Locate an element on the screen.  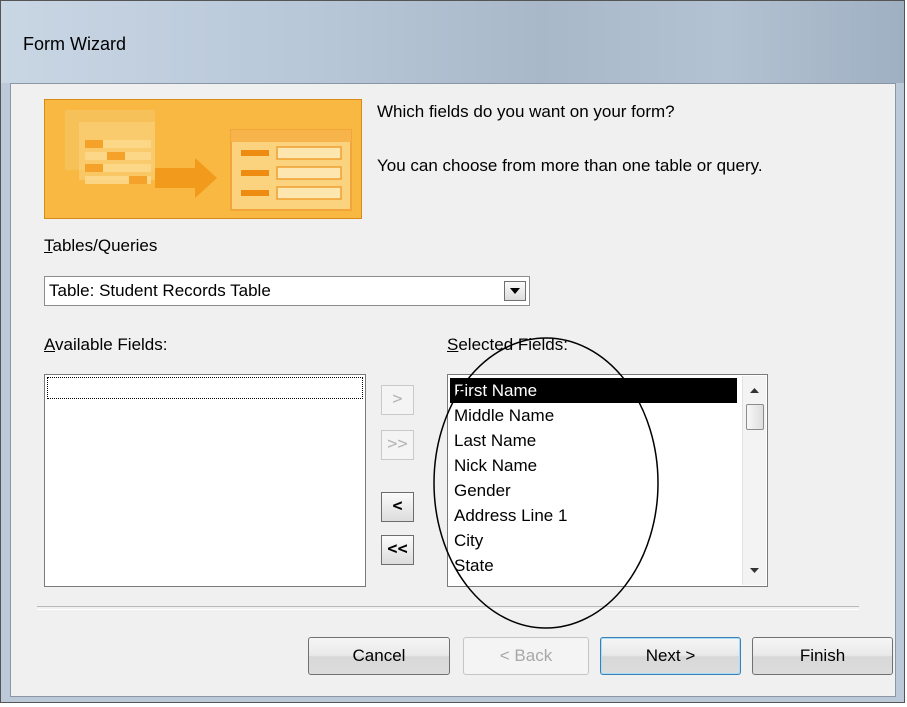
selected-fields-label-rest: elected Fields: is located at coordinates (513, 344).